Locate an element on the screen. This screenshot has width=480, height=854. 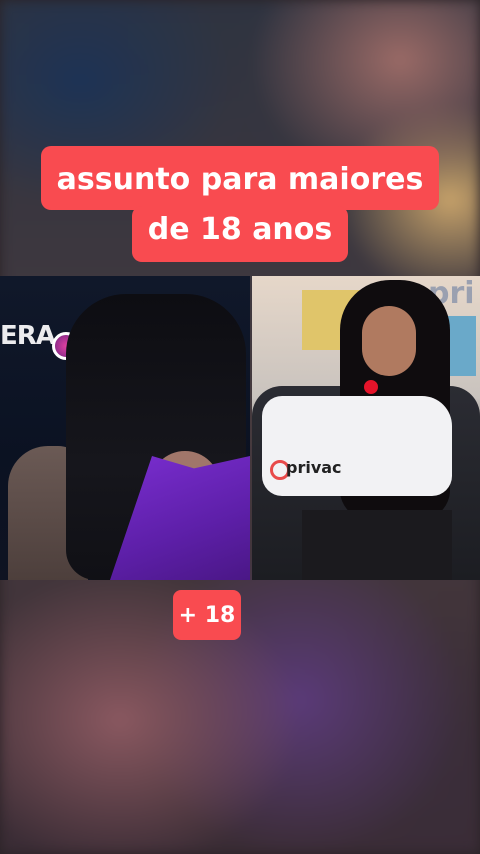
black-shorts is located at coordinates (377, 545).